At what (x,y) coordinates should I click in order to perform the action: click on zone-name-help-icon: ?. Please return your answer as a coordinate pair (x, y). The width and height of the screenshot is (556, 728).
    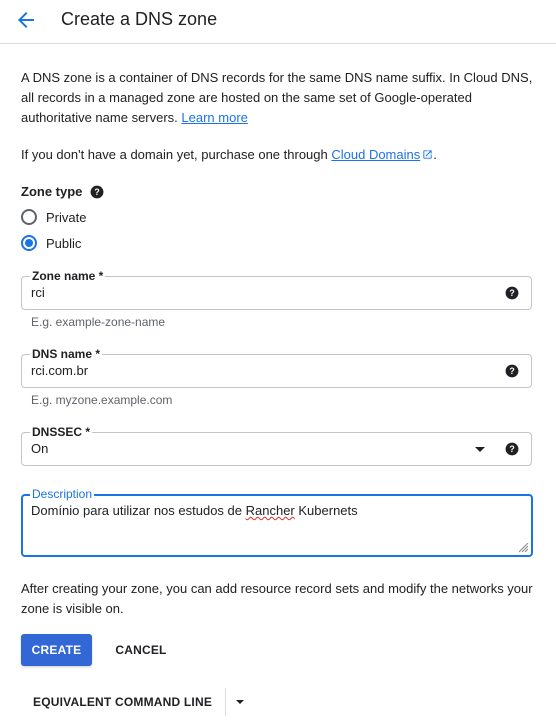
    Looking at the image, I should click on (512, 293).